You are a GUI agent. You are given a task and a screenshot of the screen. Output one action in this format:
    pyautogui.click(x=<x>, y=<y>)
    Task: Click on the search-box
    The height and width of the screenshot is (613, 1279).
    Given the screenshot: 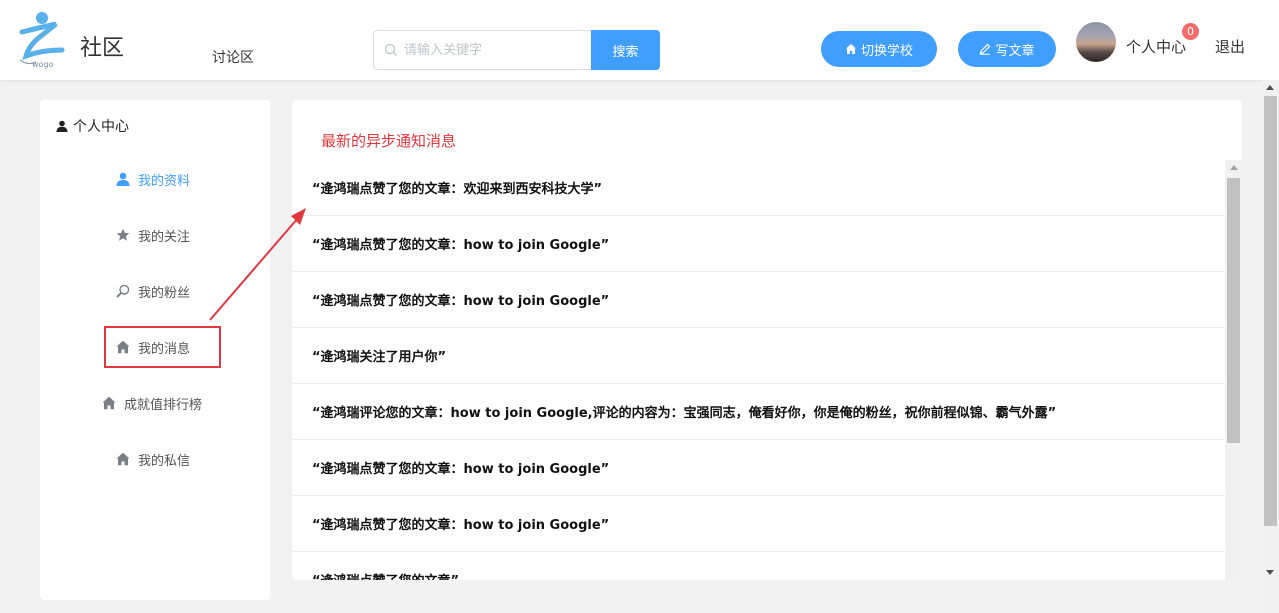 What is the action you would take?
    pyautogui.click(x=482, y=50)
    